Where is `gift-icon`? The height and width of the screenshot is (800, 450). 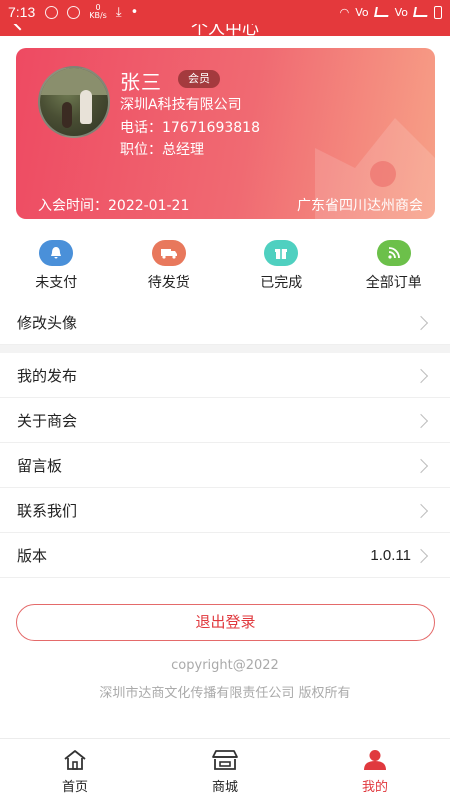 gift-icon is located at coordinates (281, 253).